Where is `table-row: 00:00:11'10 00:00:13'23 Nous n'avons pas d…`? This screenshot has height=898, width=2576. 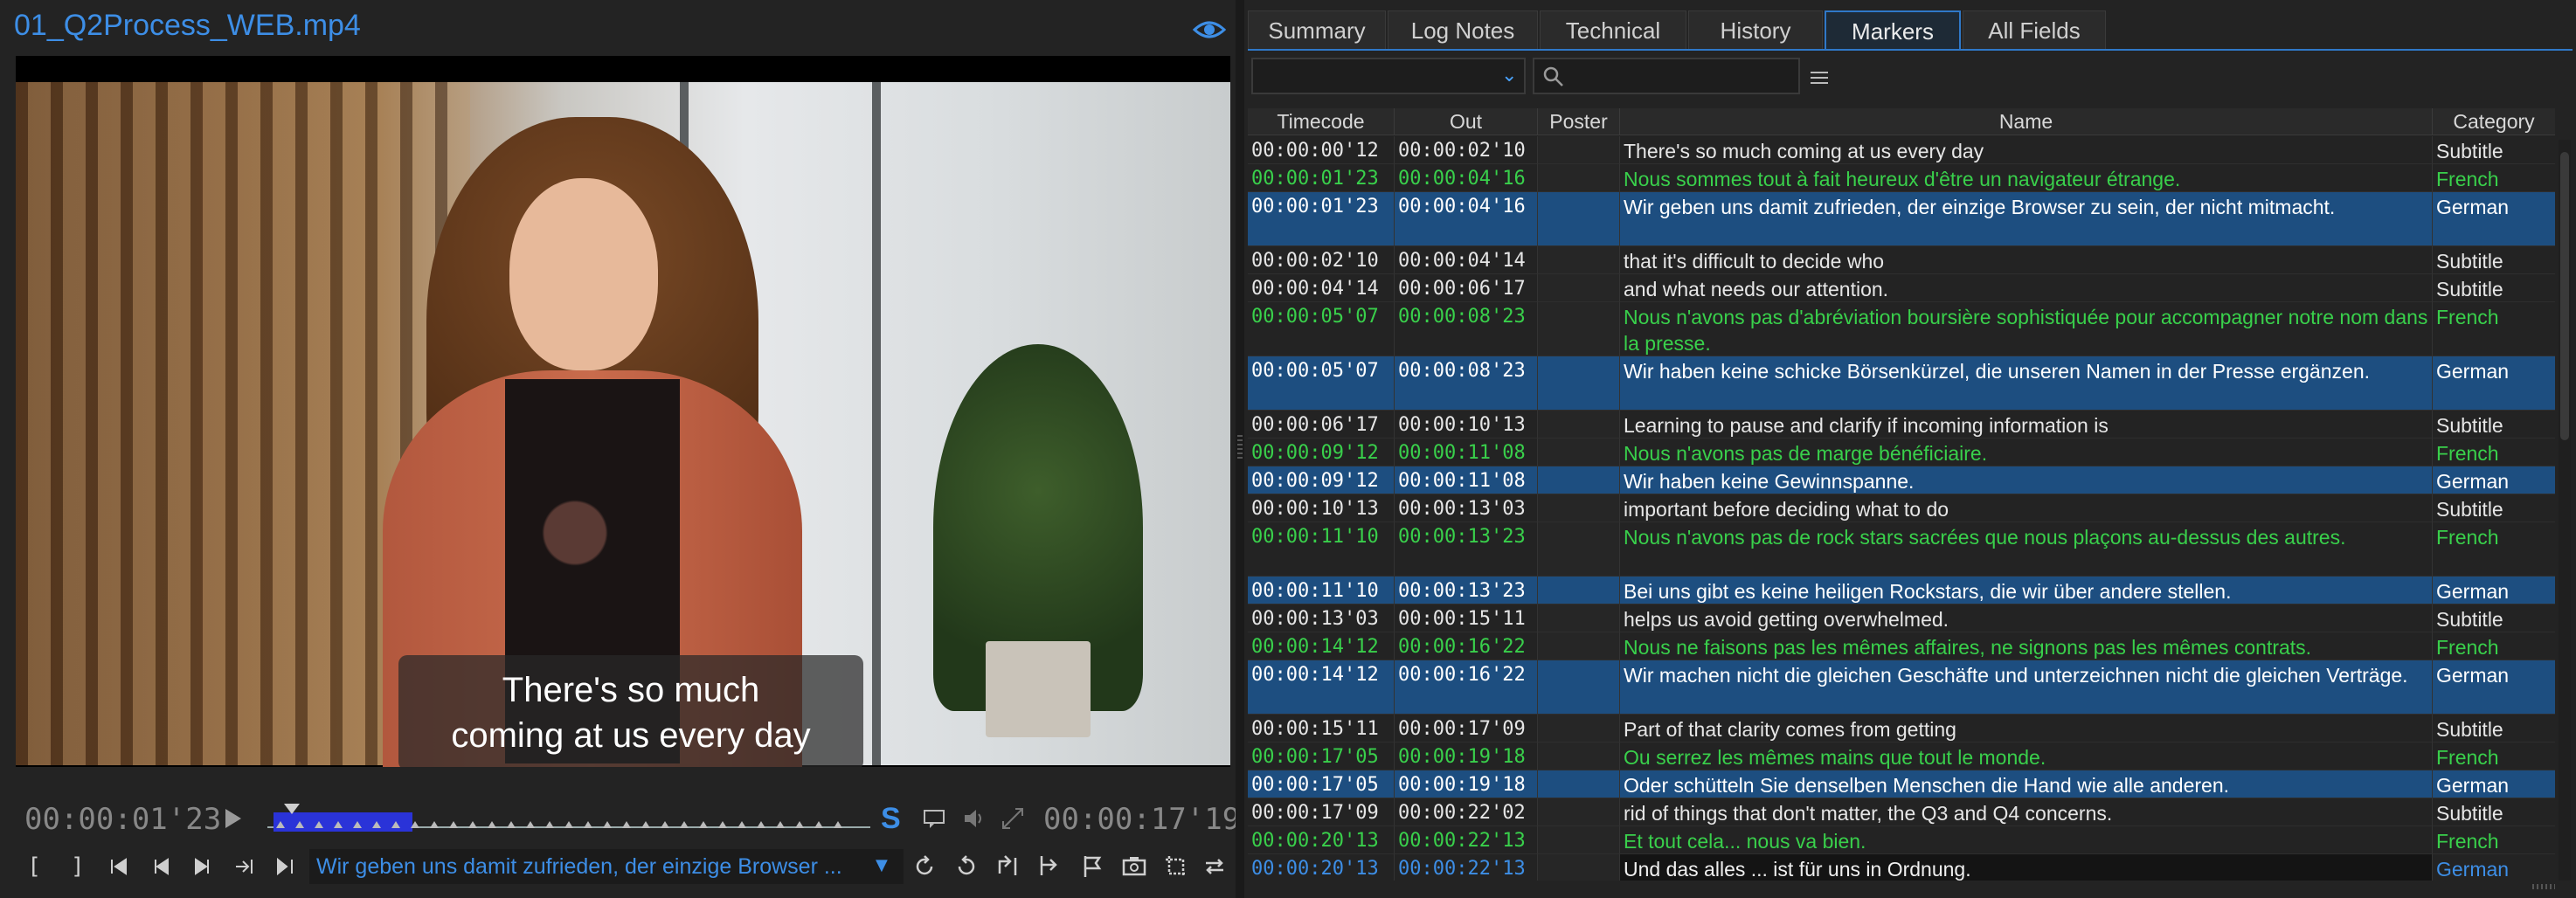
table-row: 00:00:11'10 00:00:13'23 Nous n'avons pas d… is located at coordinates (1901, 549).